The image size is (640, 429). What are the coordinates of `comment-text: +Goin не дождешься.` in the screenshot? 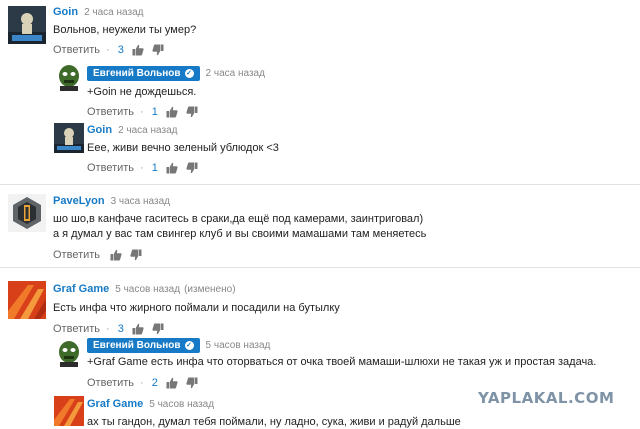 It's located at (142, 92).